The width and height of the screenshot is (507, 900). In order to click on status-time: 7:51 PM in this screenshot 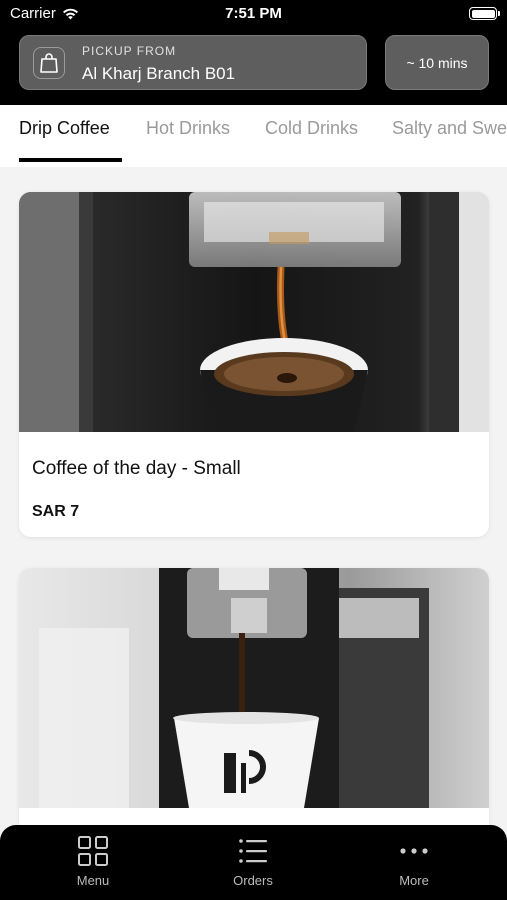, I will do `click(253, 13)`.